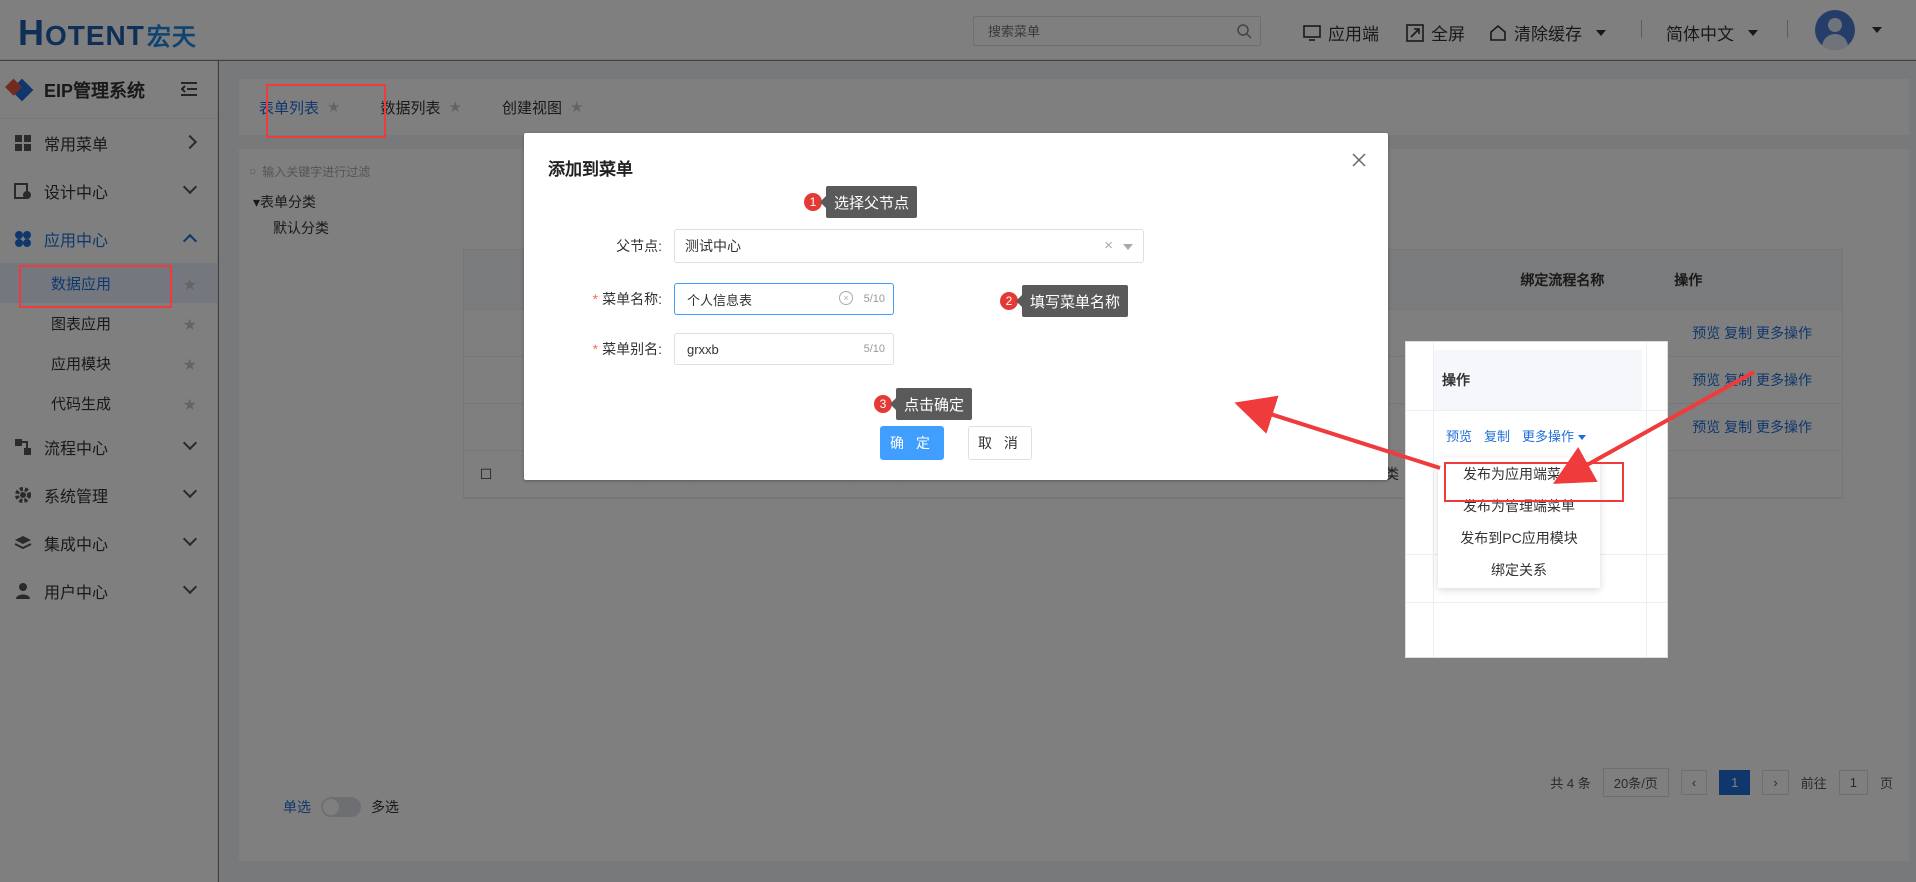 The image size is (1916, 882). I want to click on inset-ops-header: 操作, so click(1538, 380).